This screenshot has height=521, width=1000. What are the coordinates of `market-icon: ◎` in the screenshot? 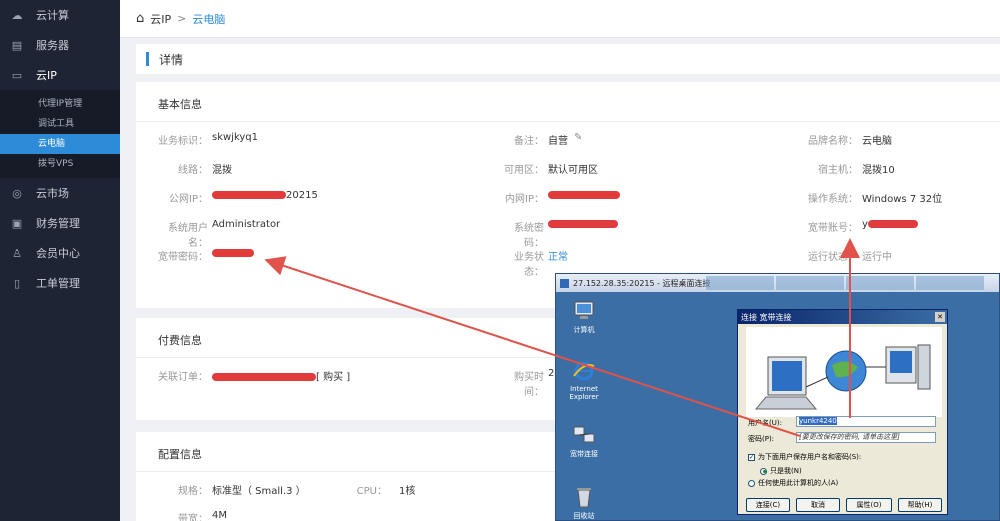 It's located at (17, 193).